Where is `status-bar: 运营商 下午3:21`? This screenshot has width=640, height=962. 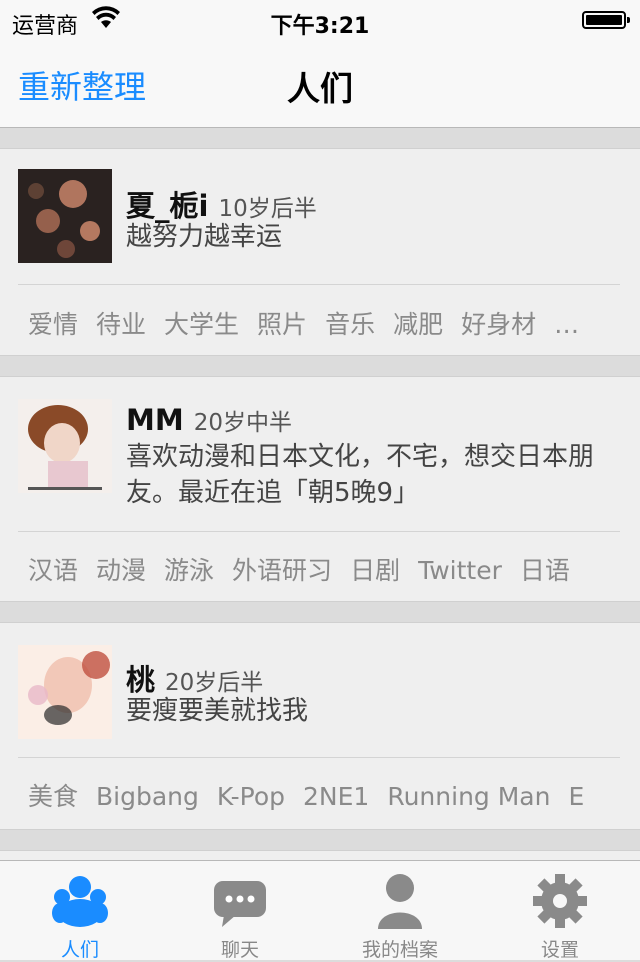 status-bar: 运营商 下午3:21 is located at coordinates (320, 20).